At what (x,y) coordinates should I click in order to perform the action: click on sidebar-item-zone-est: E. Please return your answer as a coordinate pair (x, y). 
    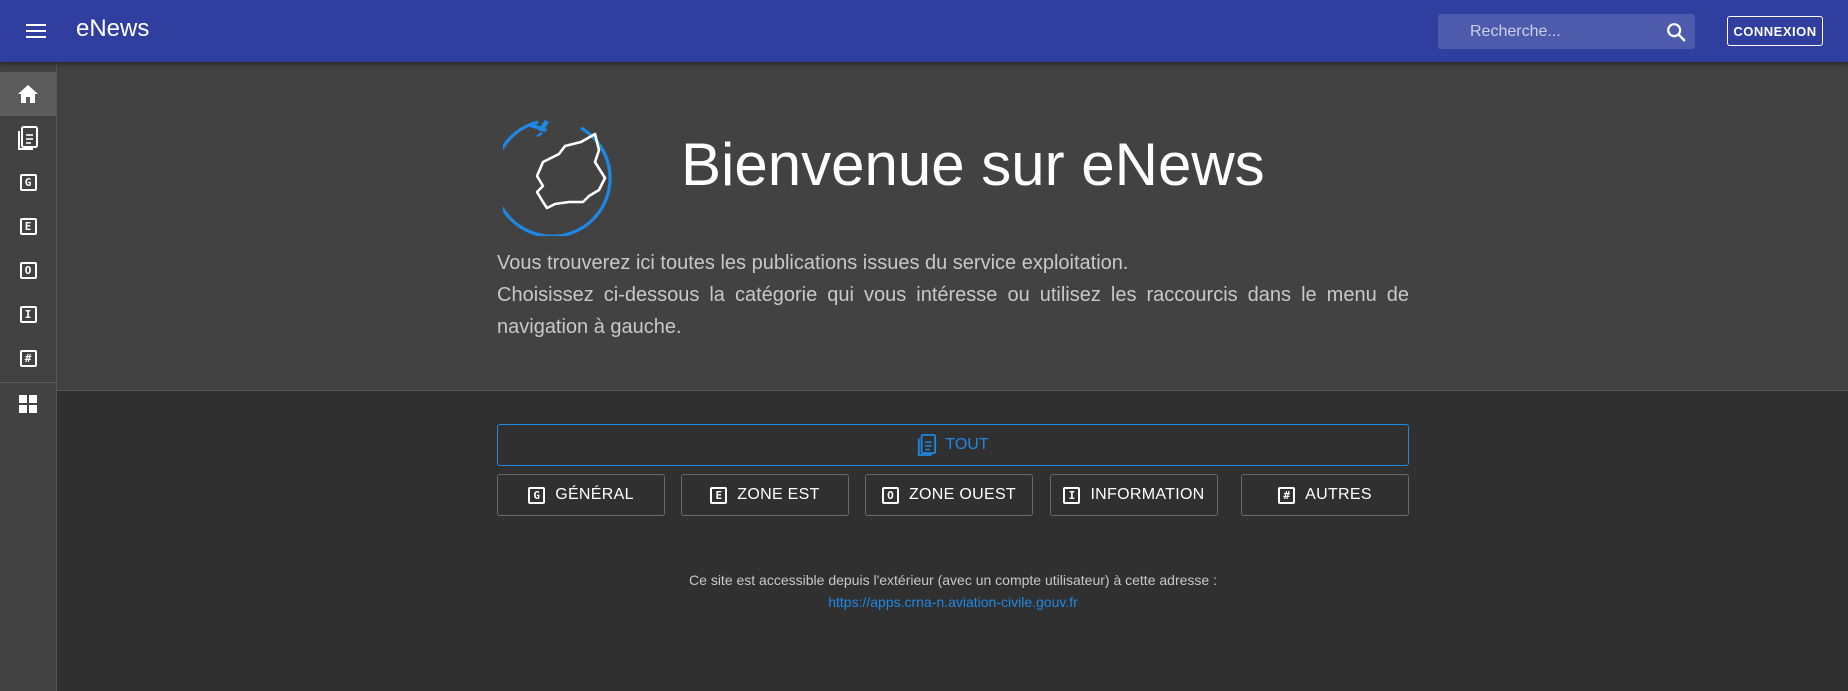
    Looking at the image, I should click on (28, 226).